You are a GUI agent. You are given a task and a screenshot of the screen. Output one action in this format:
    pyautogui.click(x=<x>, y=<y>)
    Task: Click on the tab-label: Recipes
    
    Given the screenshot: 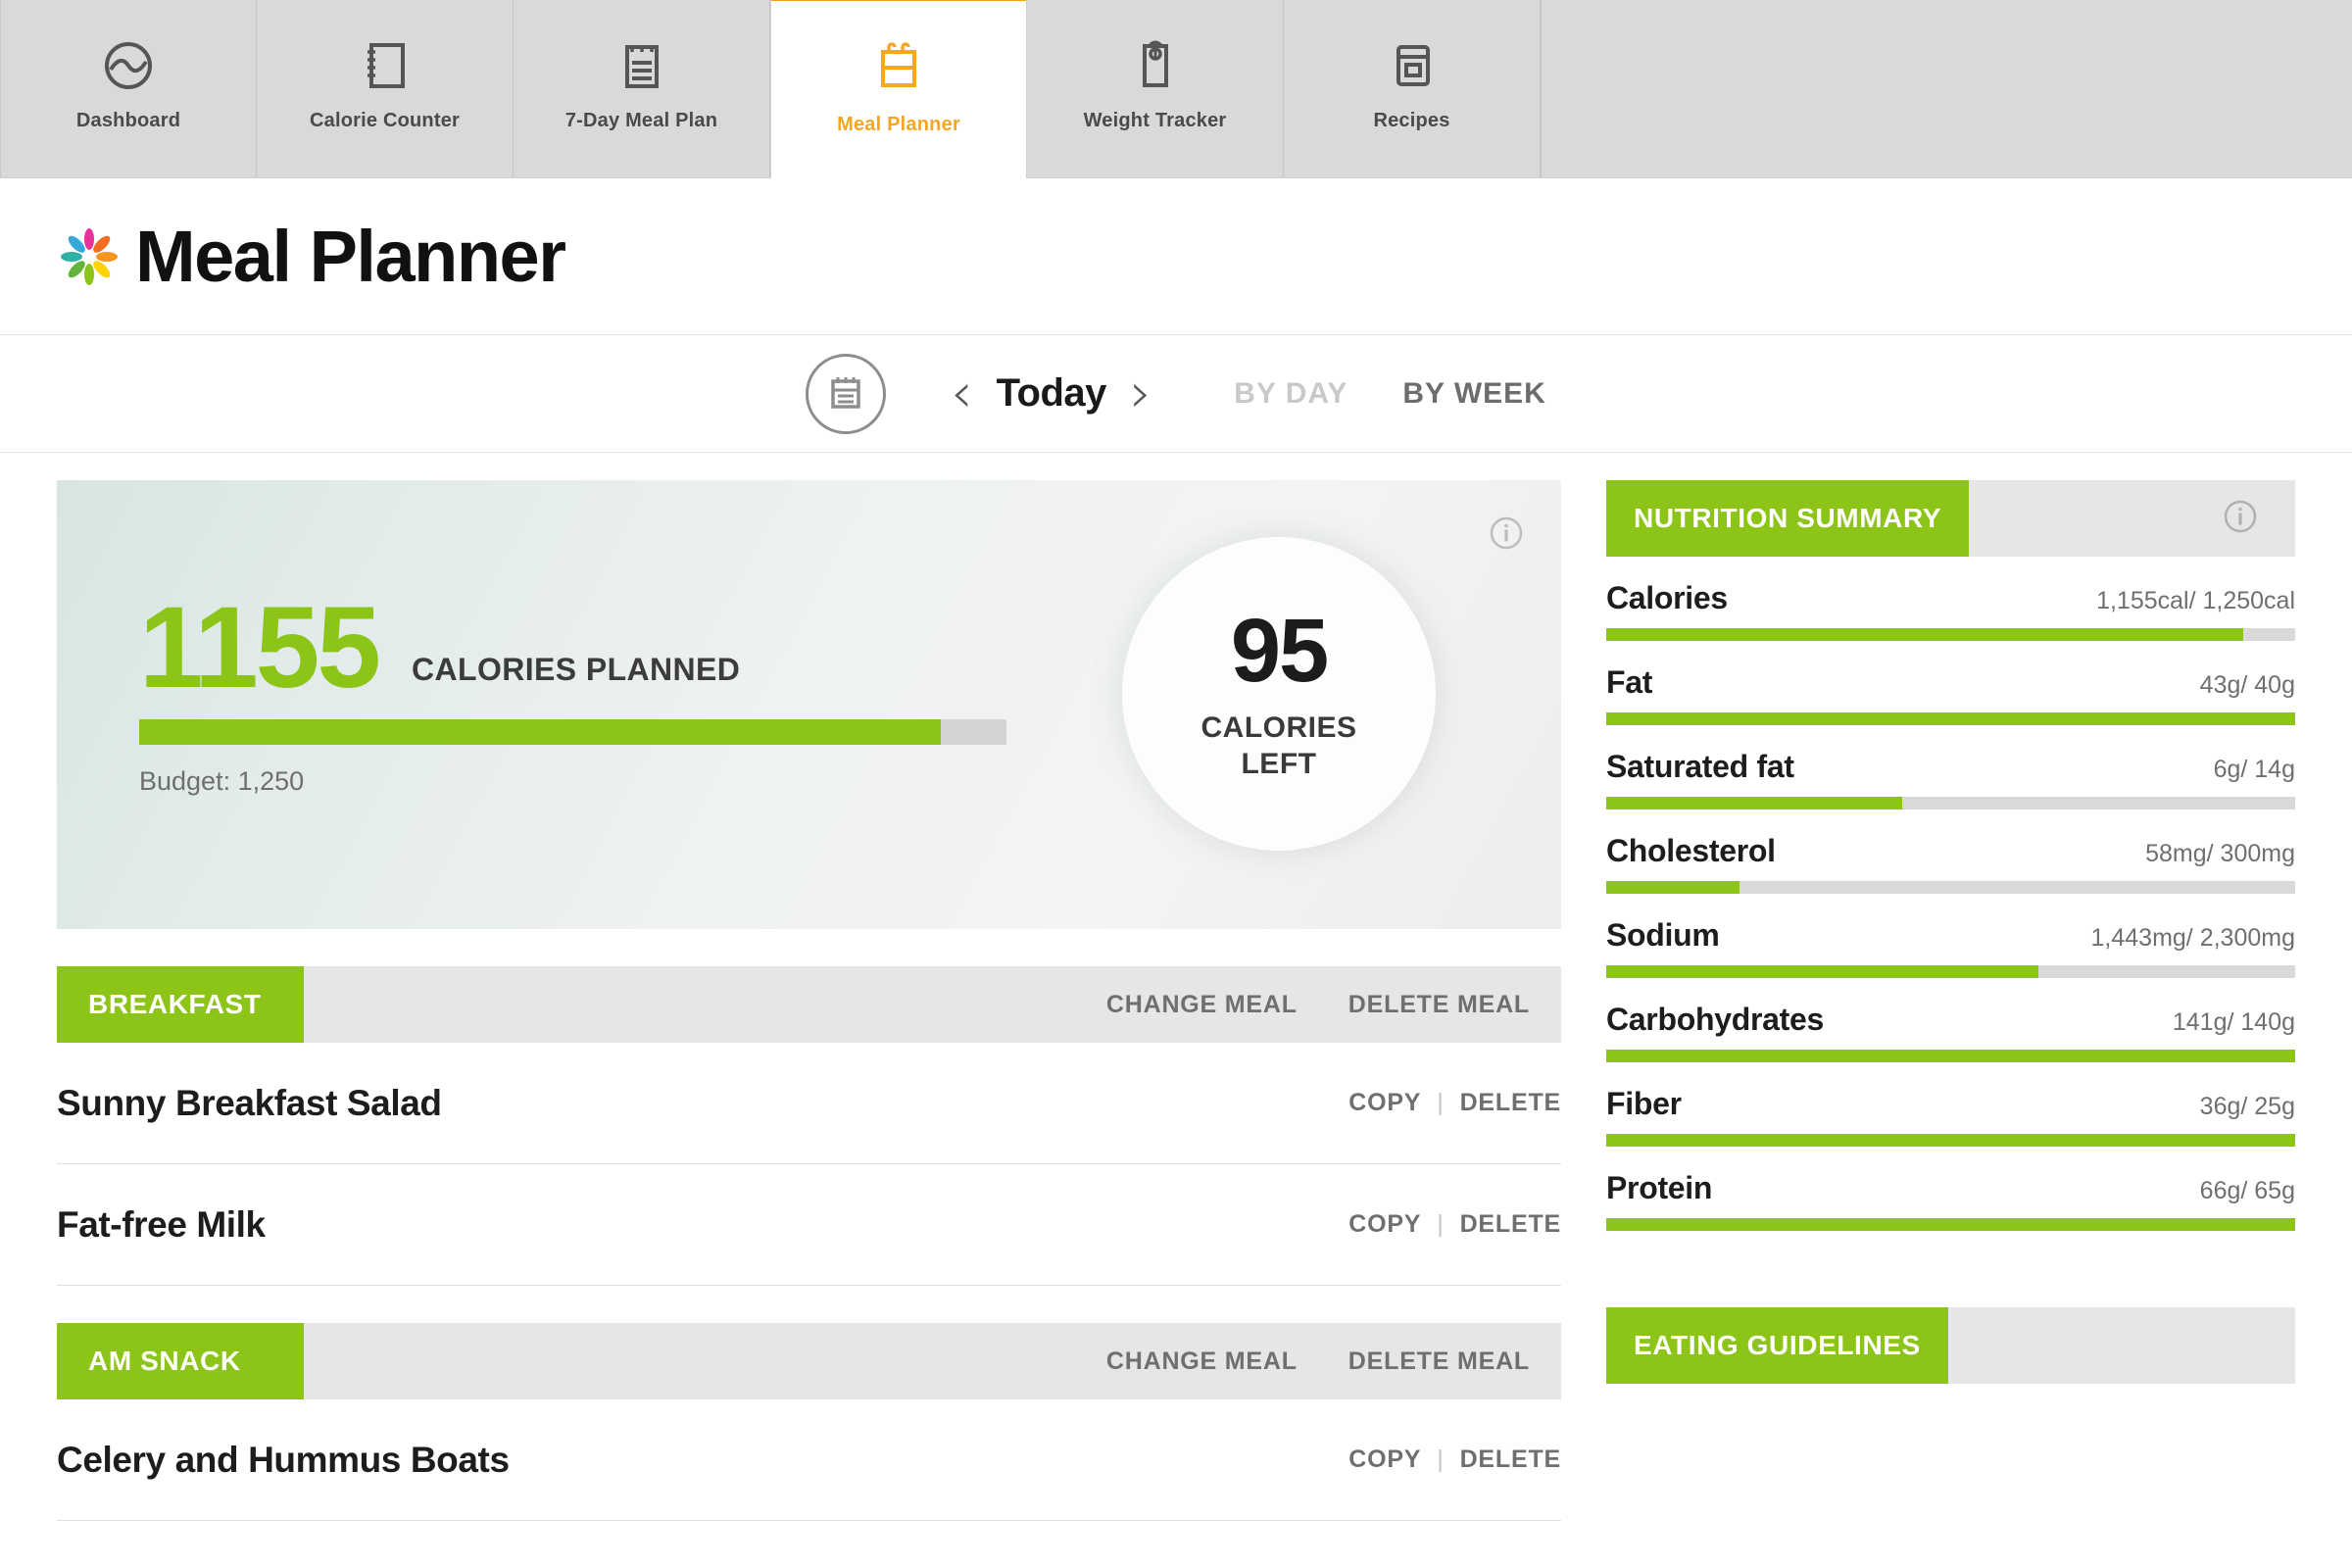 What is the action you would take?
    pyautogui.click(x=1411, y=120)
    